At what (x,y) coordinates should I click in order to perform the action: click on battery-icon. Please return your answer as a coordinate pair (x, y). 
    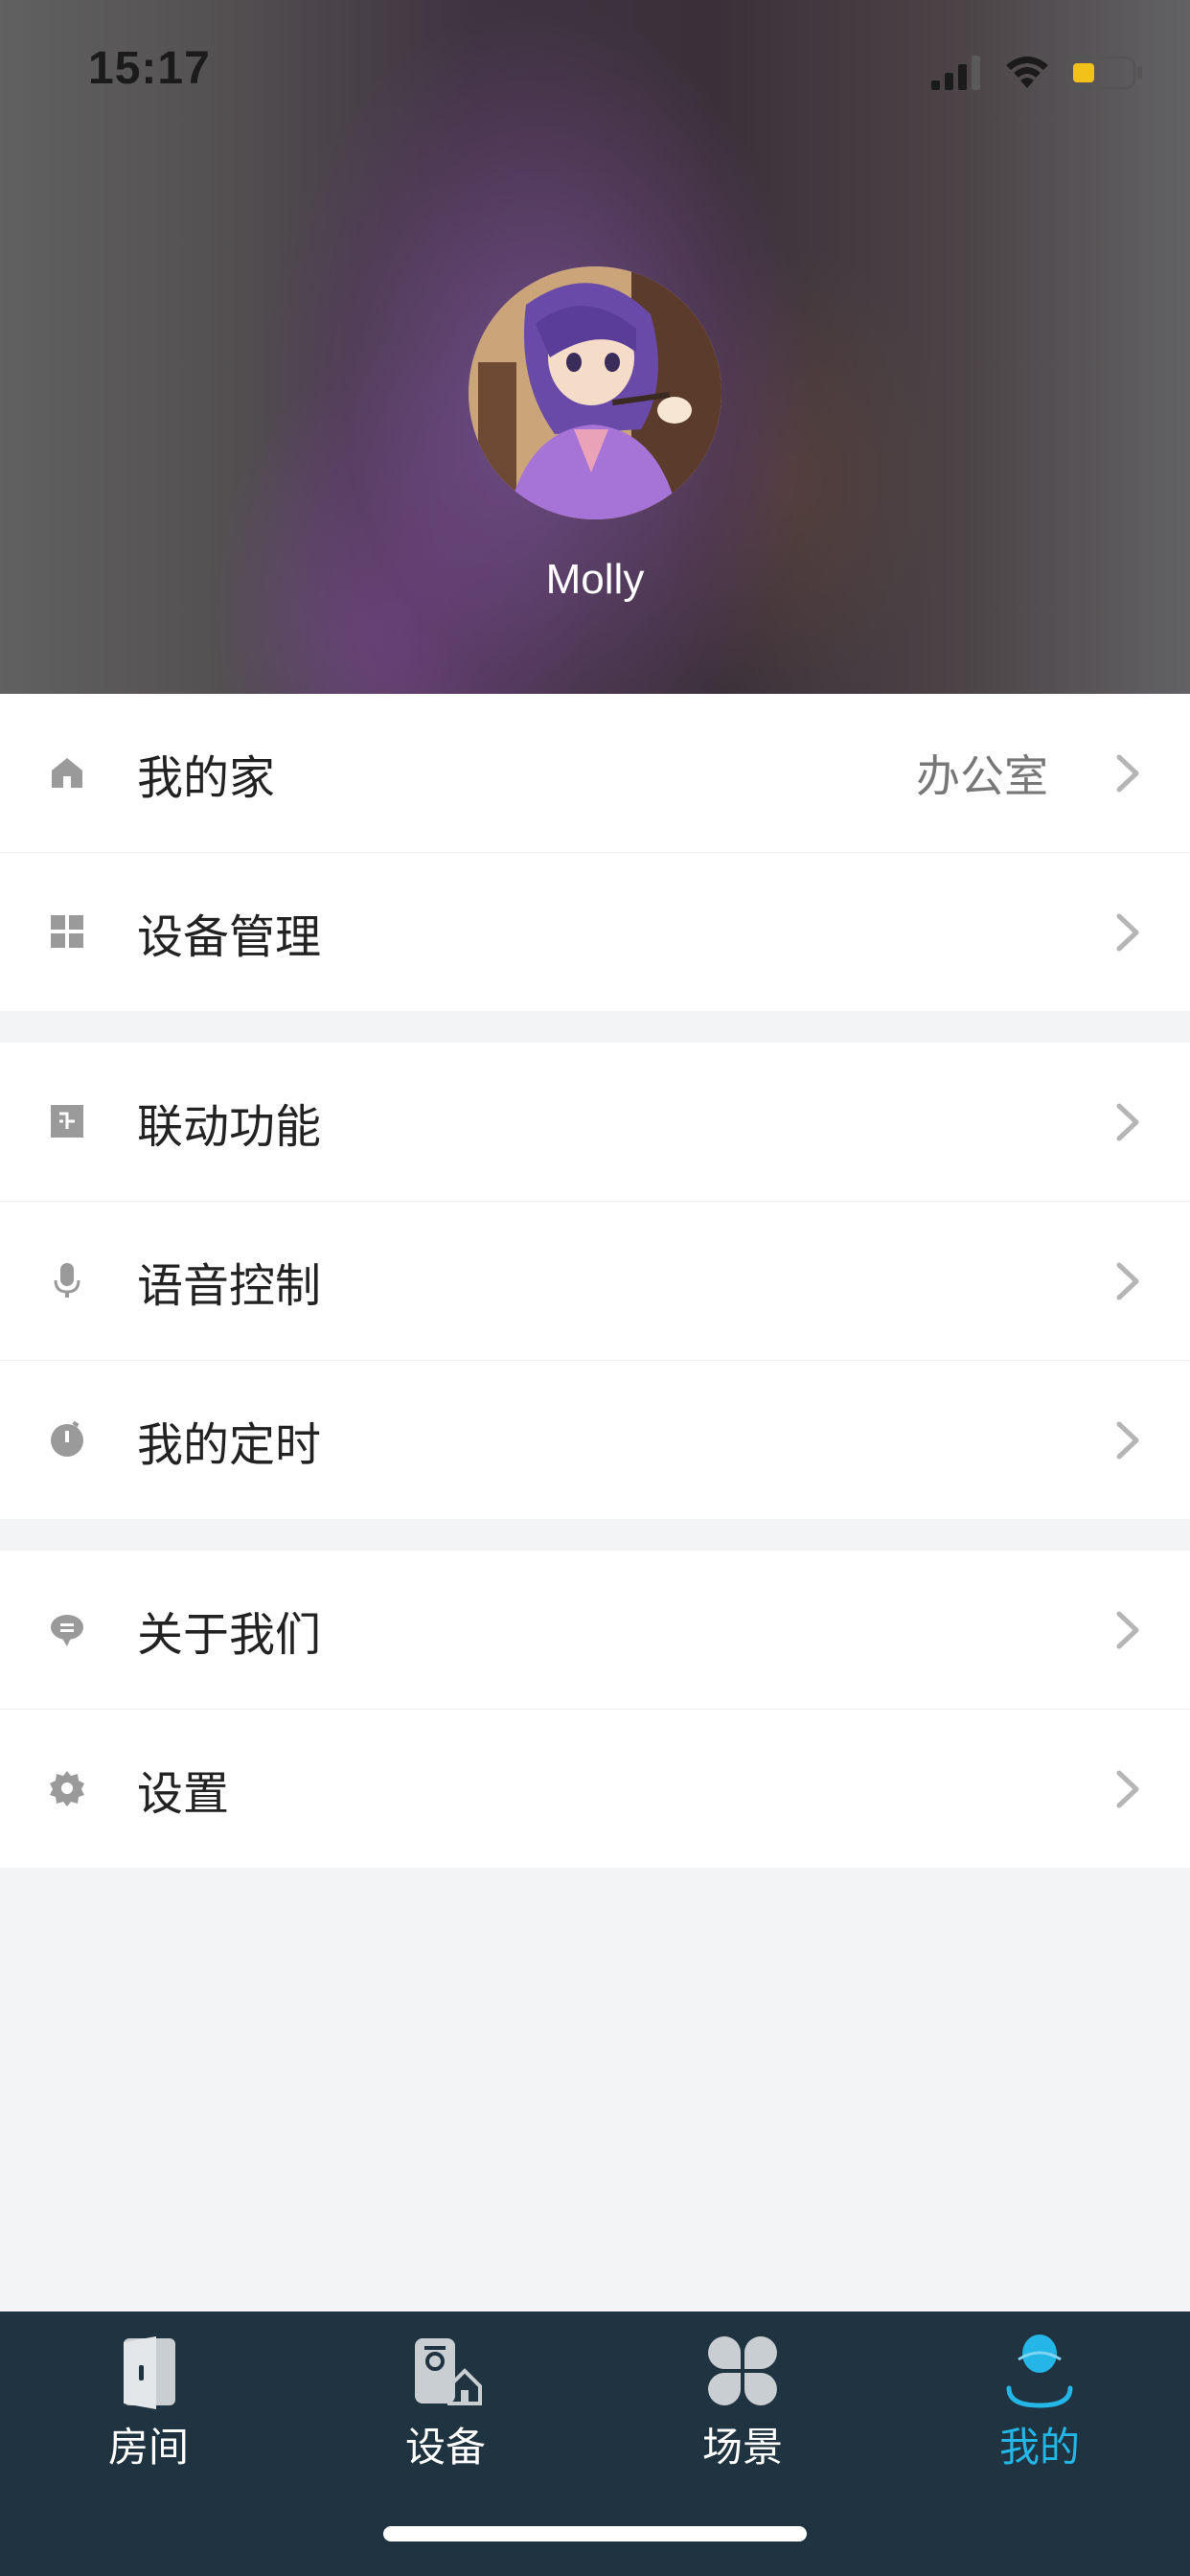
    Looking at the image, I should click on (1103, 73).